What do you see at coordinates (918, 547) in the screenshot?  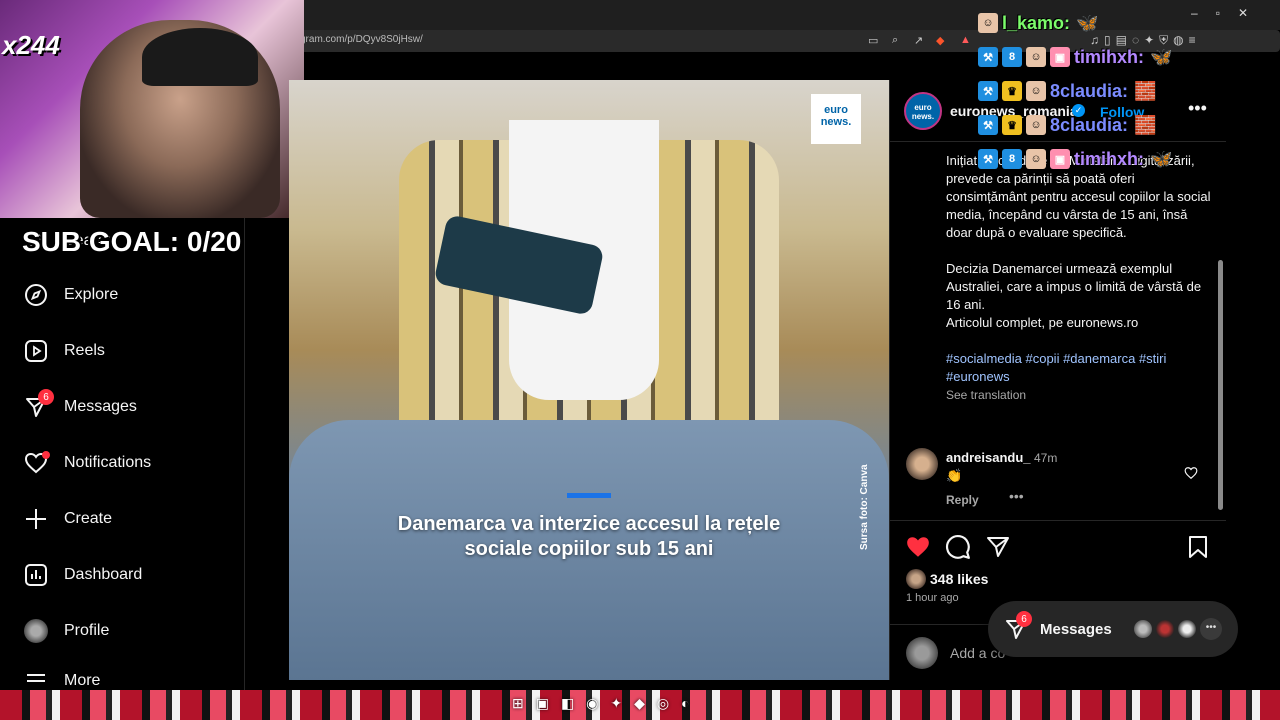 I see `like-icon` at bounding box center [918, 547].